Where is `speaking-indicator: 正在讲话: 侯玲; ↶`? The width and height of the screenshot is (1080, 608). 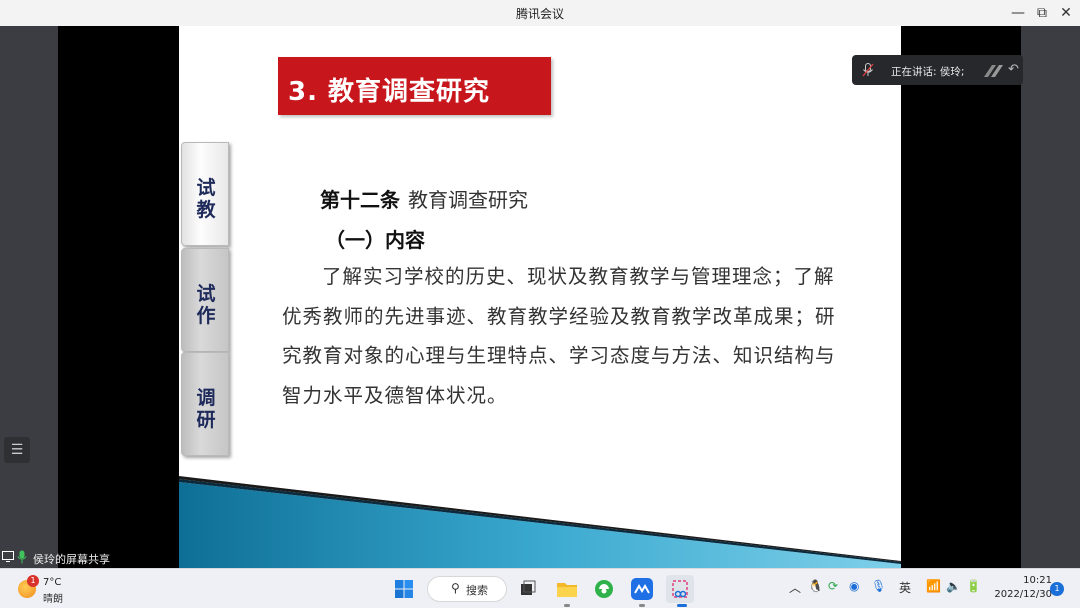 speaking-indicator: 正在讲话: 侯玲; ↶ is located at coordinates (937, 70).